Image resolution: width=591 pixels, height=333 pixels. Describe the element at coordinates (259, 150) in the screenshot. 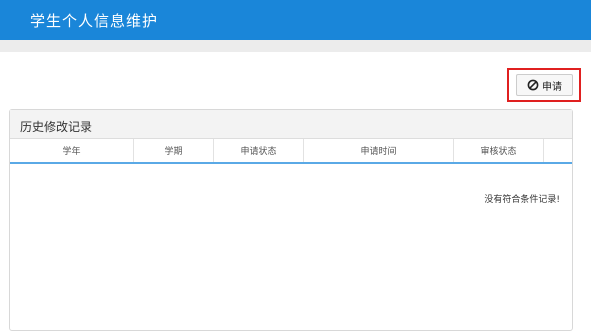

I see `column-header-apply-status: 申请状态` at that location.